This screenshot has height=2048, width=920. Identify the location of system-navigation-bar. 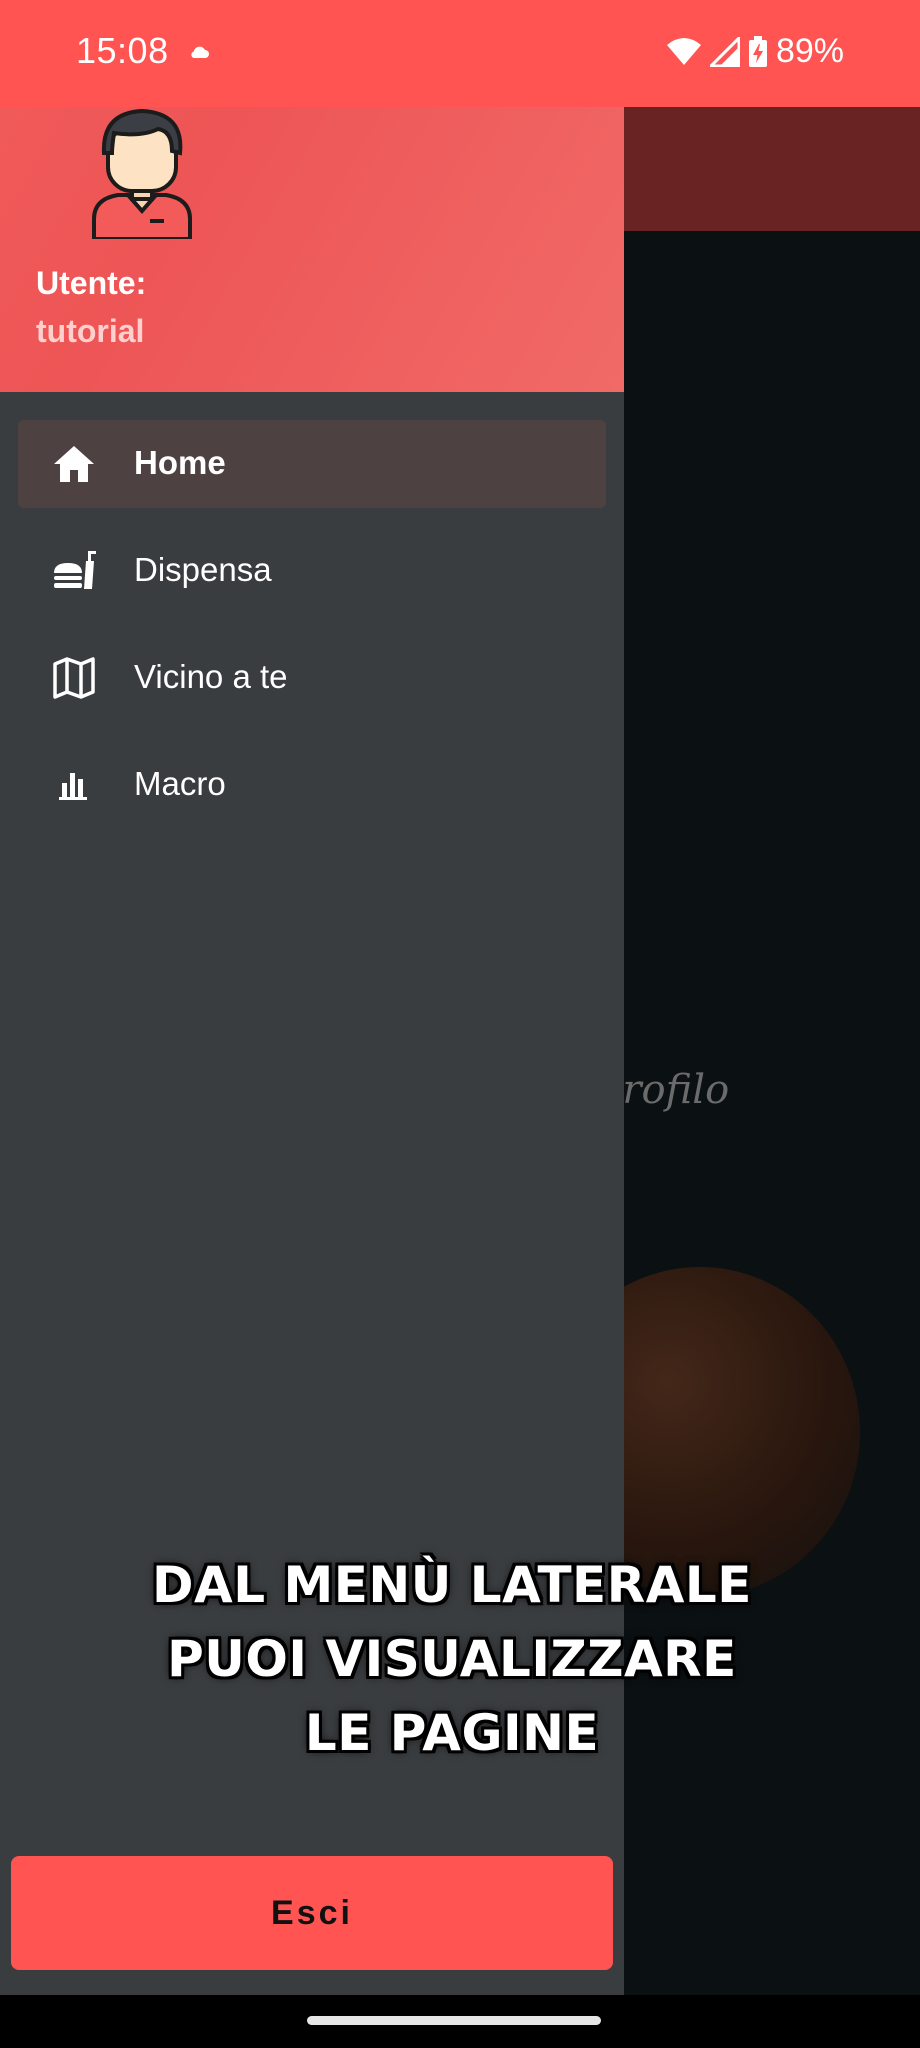
(460, 2021).